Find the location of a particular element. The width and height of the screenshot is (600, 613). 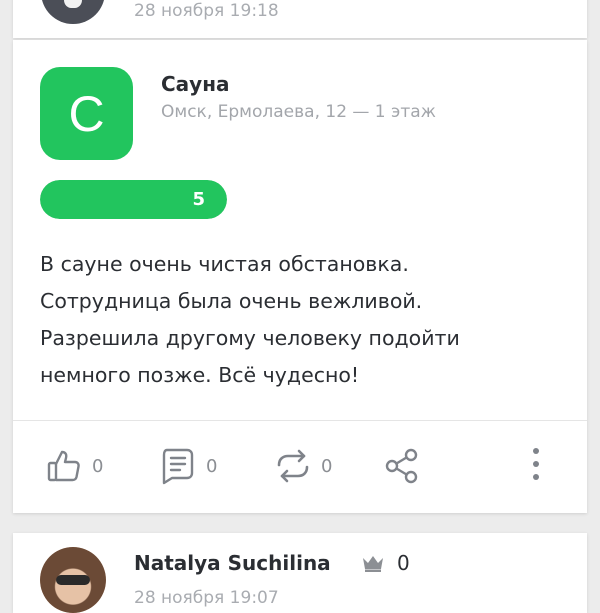

repost-button: 0 is located at coordinates (303, 466).